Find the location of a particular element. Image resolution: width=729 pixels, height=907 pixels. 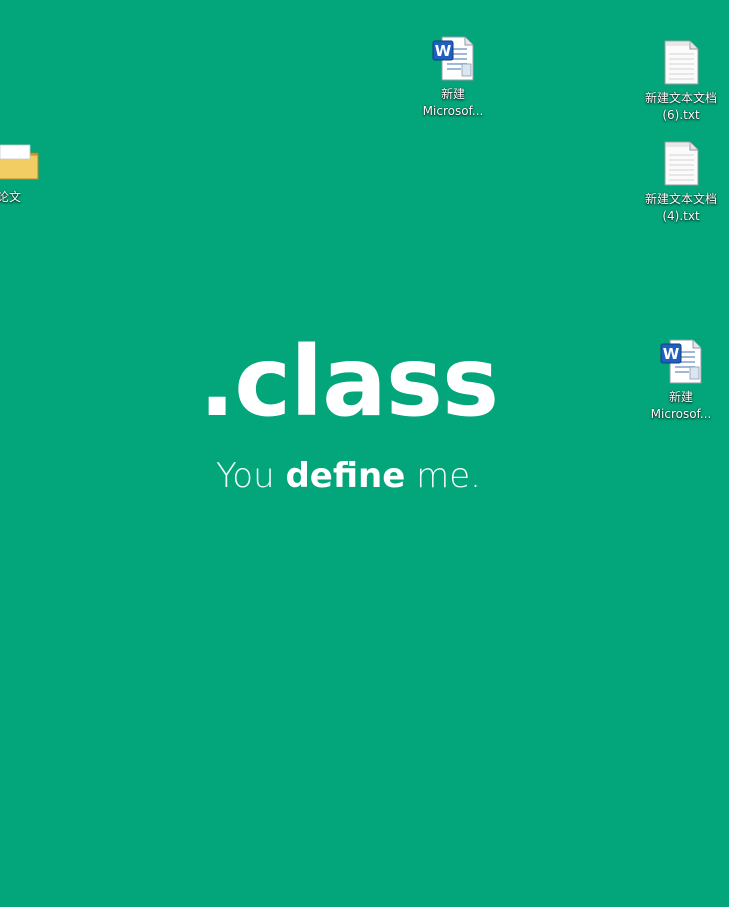

desktop-icon-folder: 论文 is located at coordinates (20, 171).